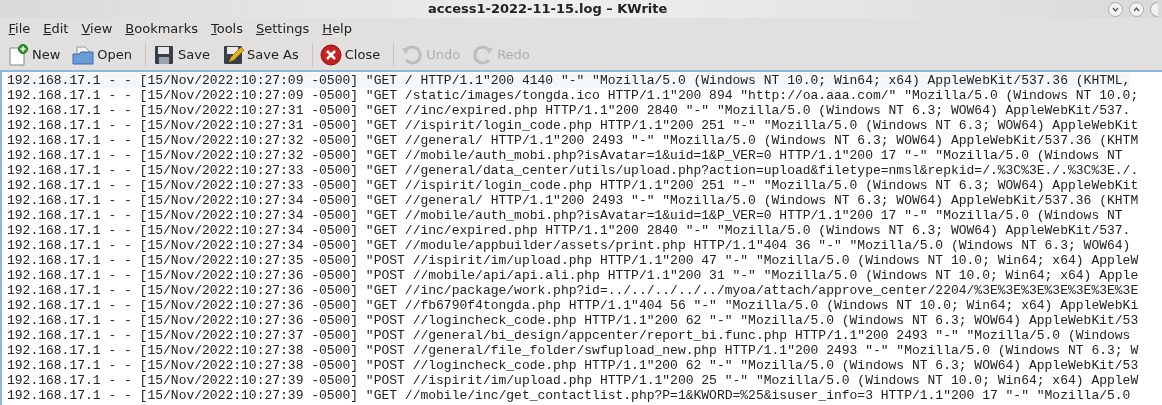 Image resolution: width=1162 pixels, height=405 pixels. What do you see at coordinates (573, 260) in the screenshot?
I see `log-line: 192.168.17.1 - - [15/Nov/2022:10:27:35 -0500] "POST //ispirit/im/upload.php HTTP/1.1"200 47 "-" "Mozilla/5.0 (Windows NT 10.0; Win64; x64) AppleW` at bounding box center [573, 260].